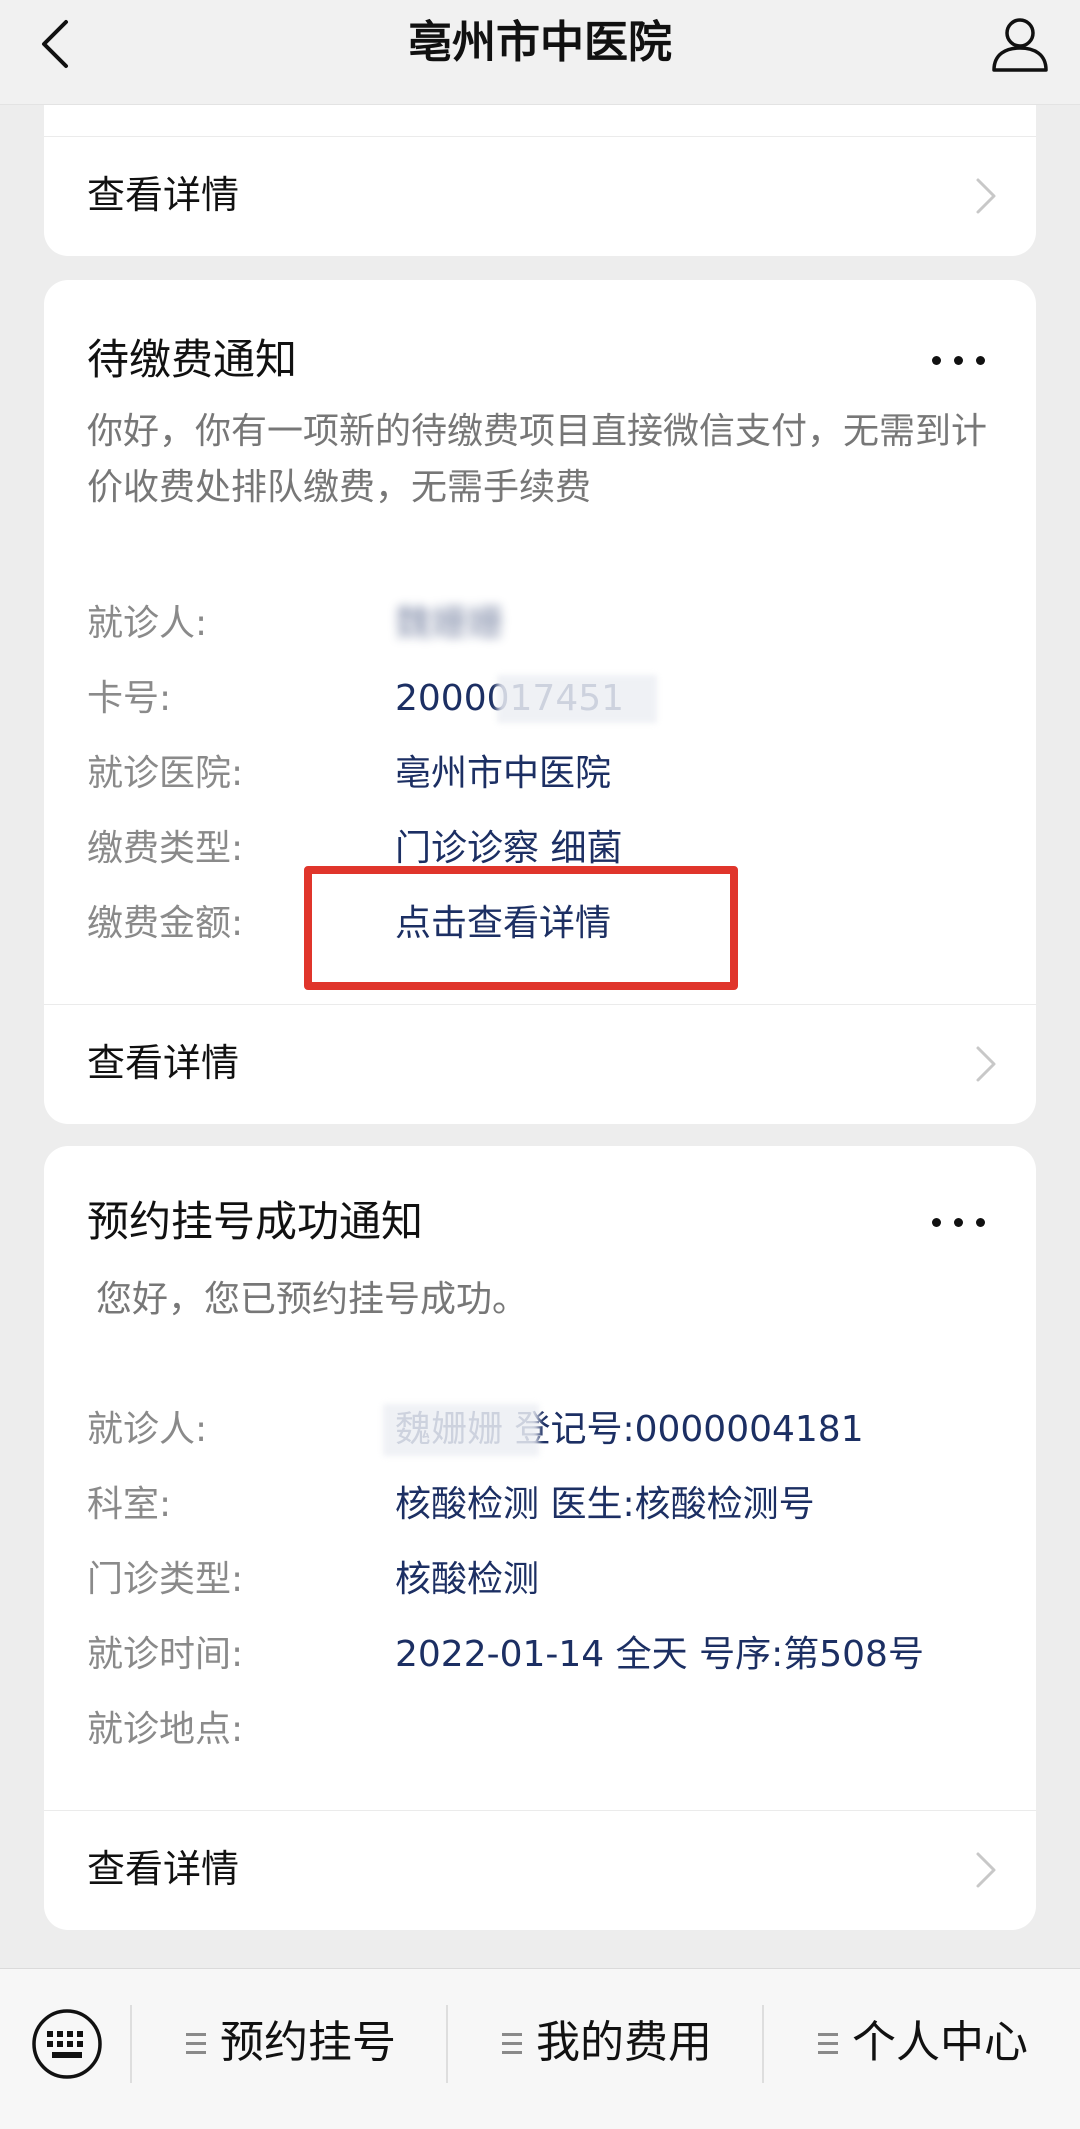  Describe the element at coordinates (192, 359) in the screenshot. I see `card-title: 待缴费通知` at that location.